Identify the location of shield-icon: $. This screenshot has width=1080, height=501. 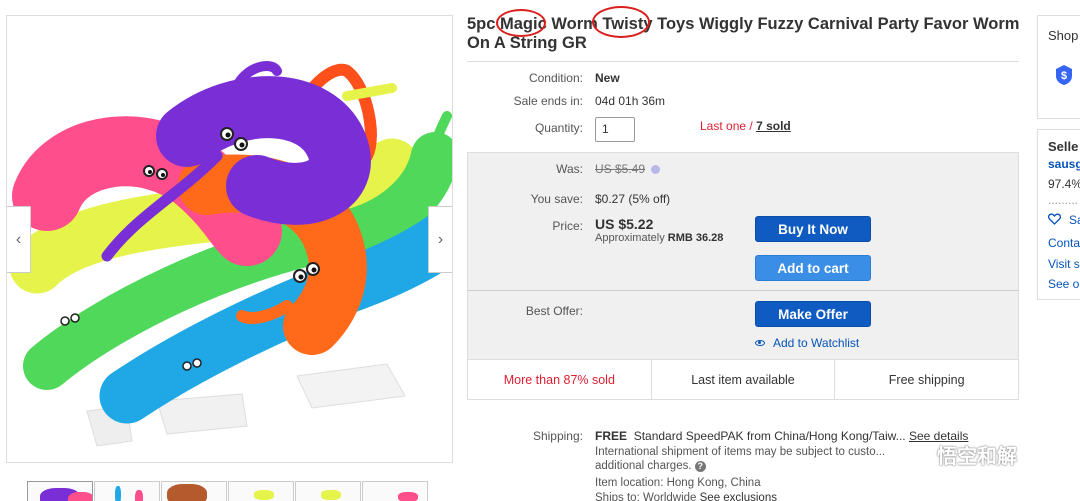
(1064, 75).